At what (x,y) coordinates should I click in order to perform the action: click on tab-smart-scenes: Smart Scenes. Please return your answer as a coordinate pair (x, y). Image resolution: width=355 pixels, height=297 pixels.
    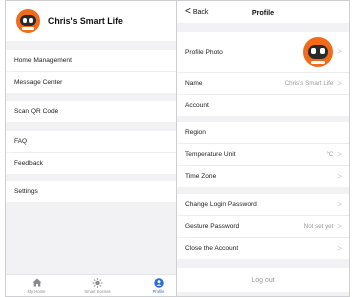
    Looking at the image, I should click on (97, 285).